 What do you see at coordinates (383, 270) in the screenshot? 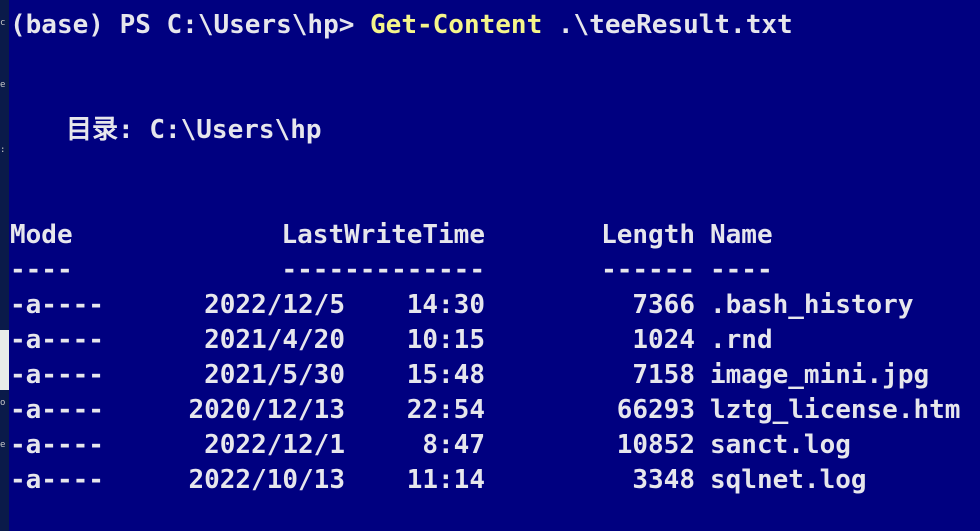
I see `underline-lastwritetime: -------------` at bounding box center [383, 270].